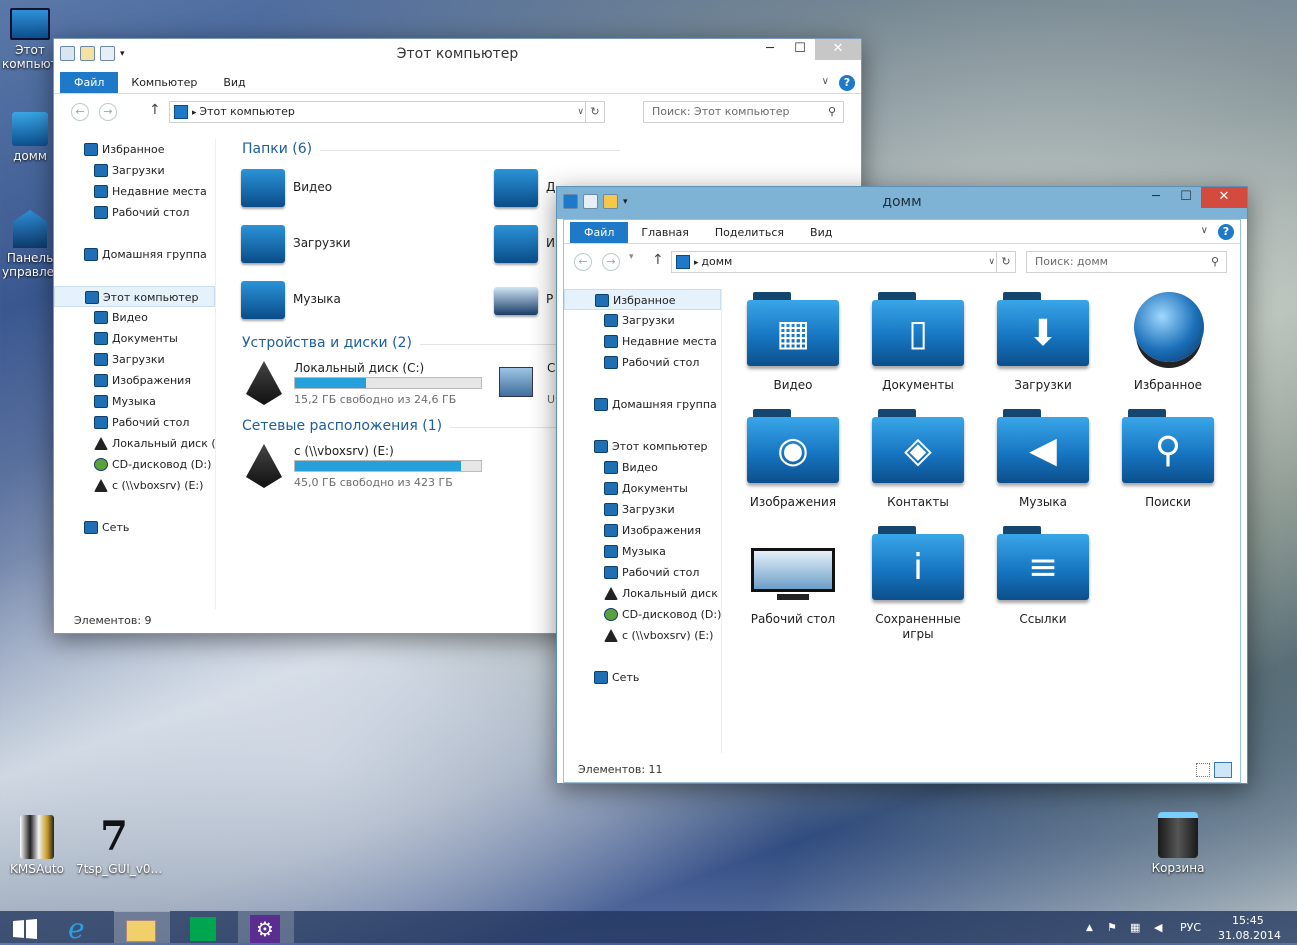 Image resolution: width=1297 pixels, height=945 pixels. What do you see at coordinates (1168, 342) in the screenshot?
I see `item-favorites-orb: Избранное` at bounding box center [1168, 342].